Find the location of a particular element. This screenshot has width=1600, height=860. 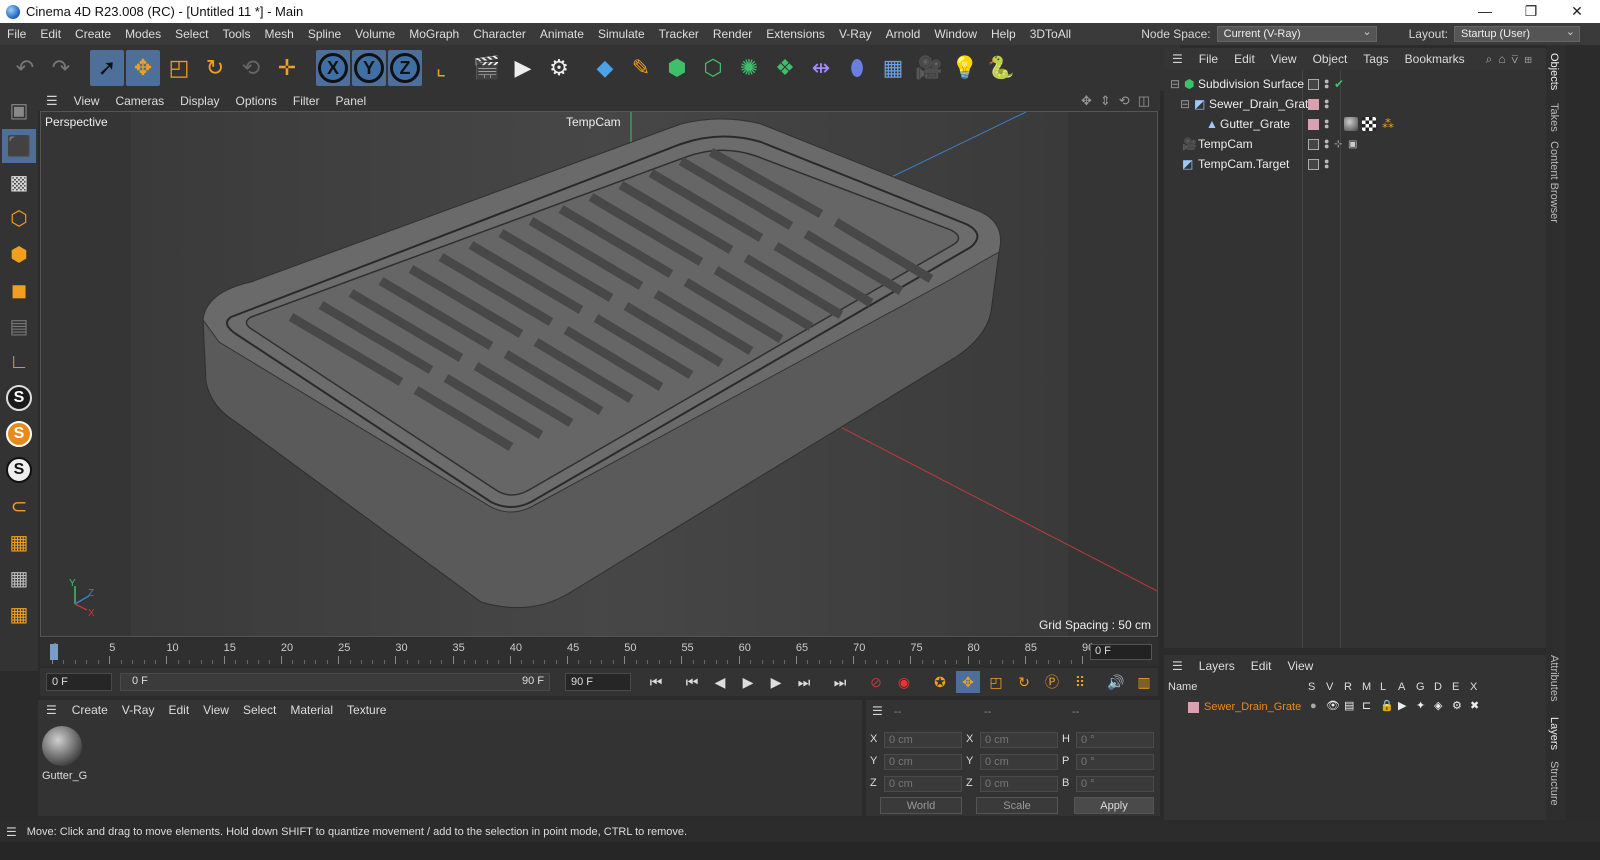

enabled-check-icon: ✔ is located at coordinates (1339, 84).